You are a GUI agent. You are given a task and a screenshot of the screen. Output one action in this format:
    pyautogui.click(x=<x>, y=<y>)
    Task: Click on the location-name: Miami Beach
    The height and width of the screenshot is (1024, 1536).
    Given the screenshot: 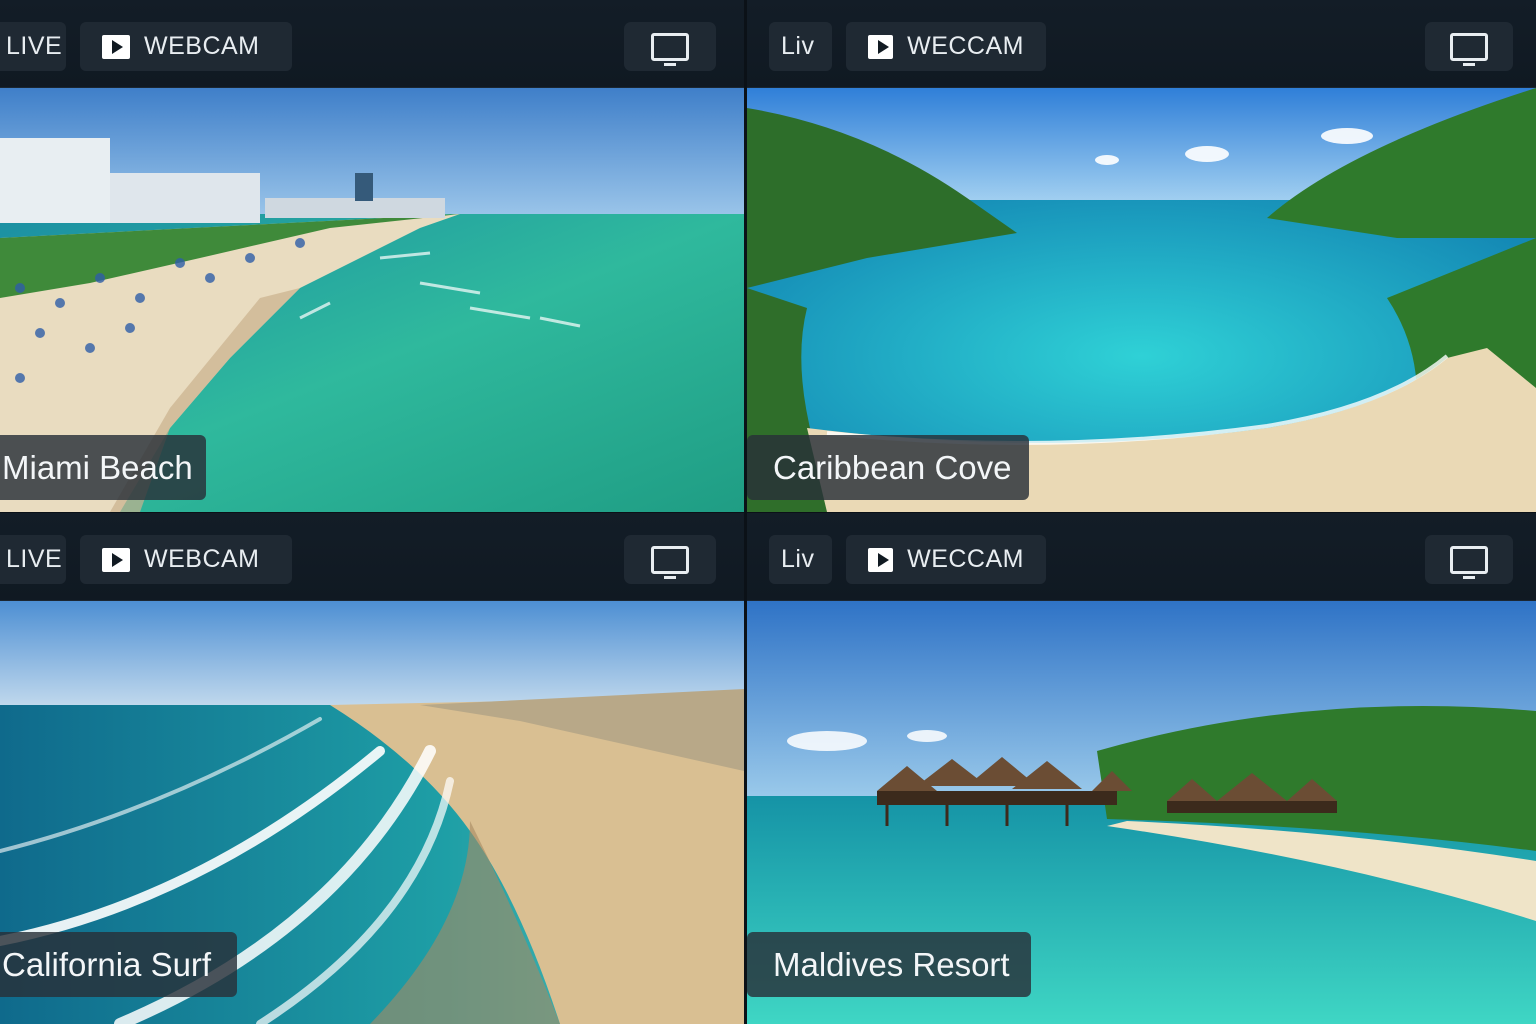 What is the action you would take?
    pyautogui.click(x=97, y=467)
    